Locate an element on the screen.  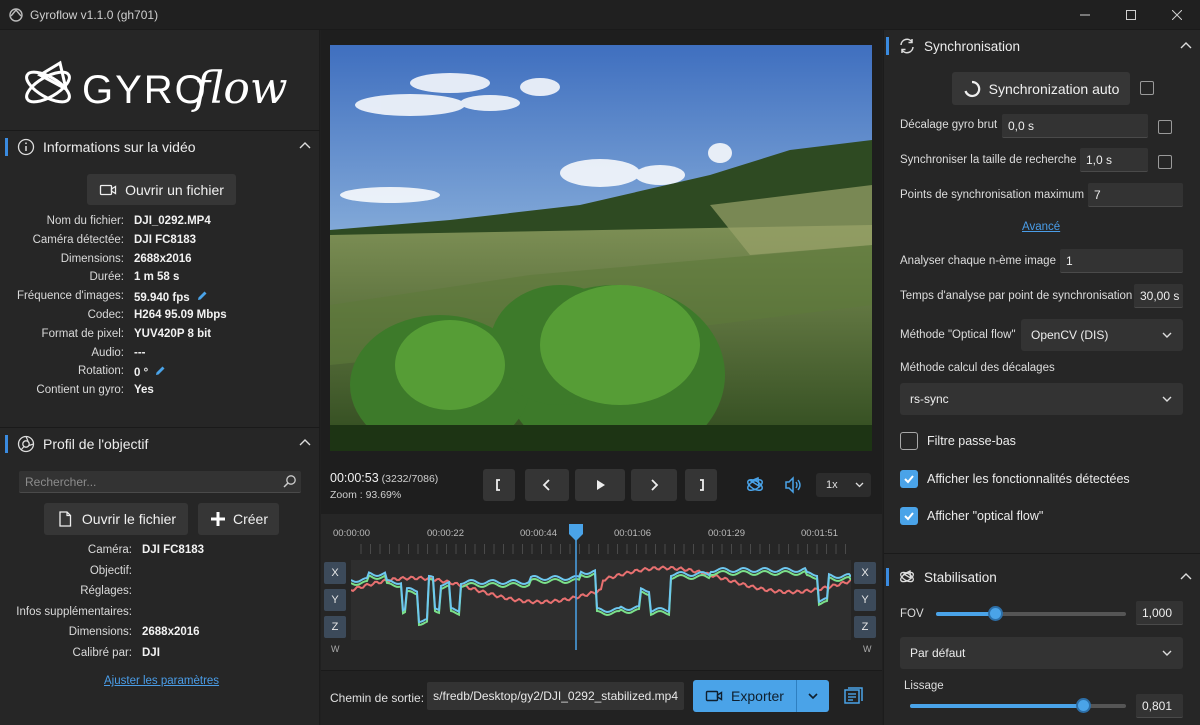
info-row: Contient un gyro: Yes is located at coordinates (160, 393).